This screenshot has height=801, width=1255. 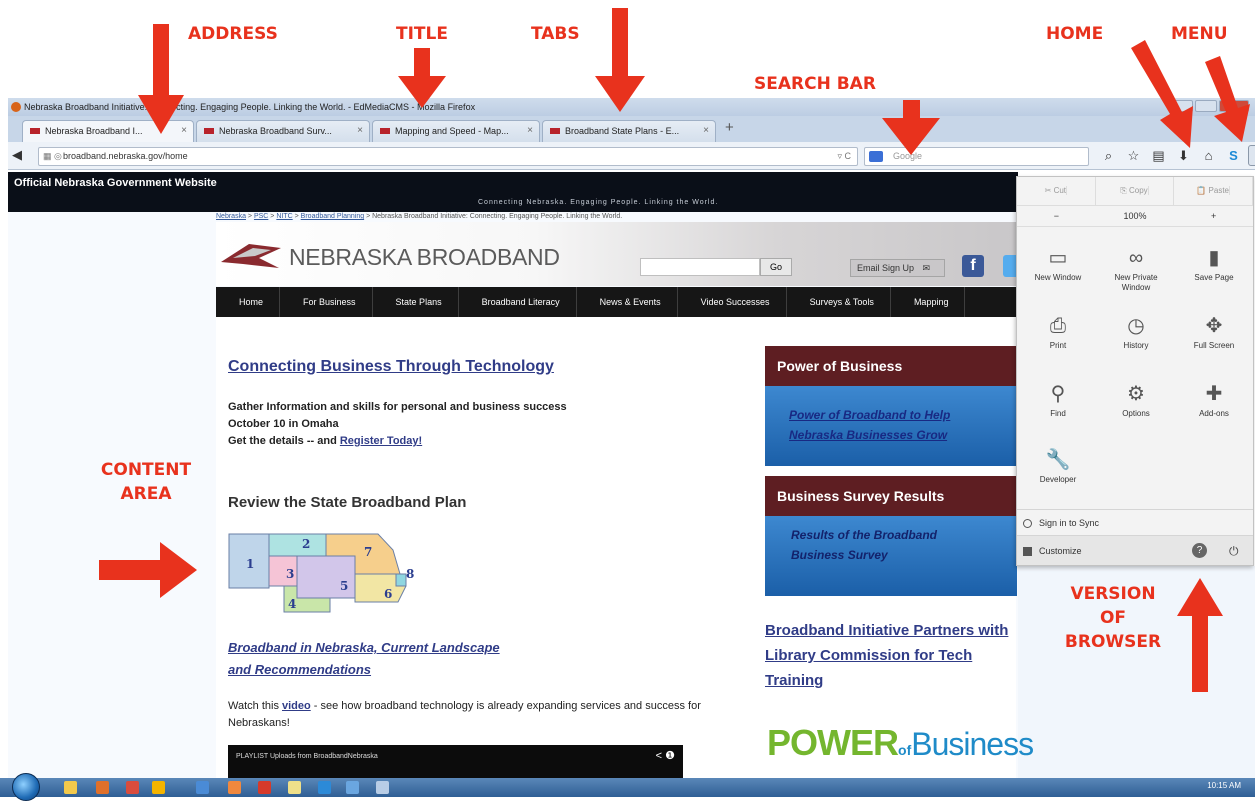 What do you see at coordinates (323, 575) in the screenshot?
I see `nebraska-regions-map: 1 2 3 4 5 6 7 8` at bounding box center [323, 575].